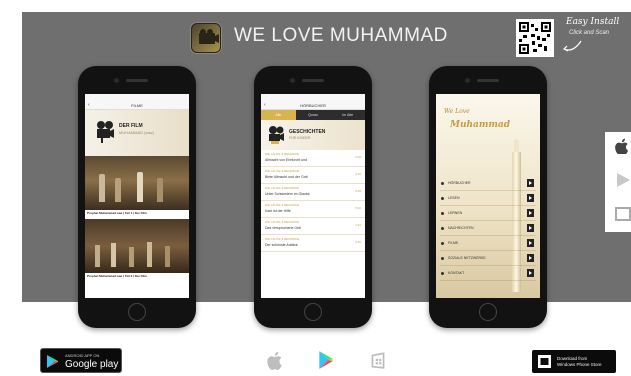  I want to click on windows-phone-store-badge: Download from Windows Phone Store, so click(574, 361).